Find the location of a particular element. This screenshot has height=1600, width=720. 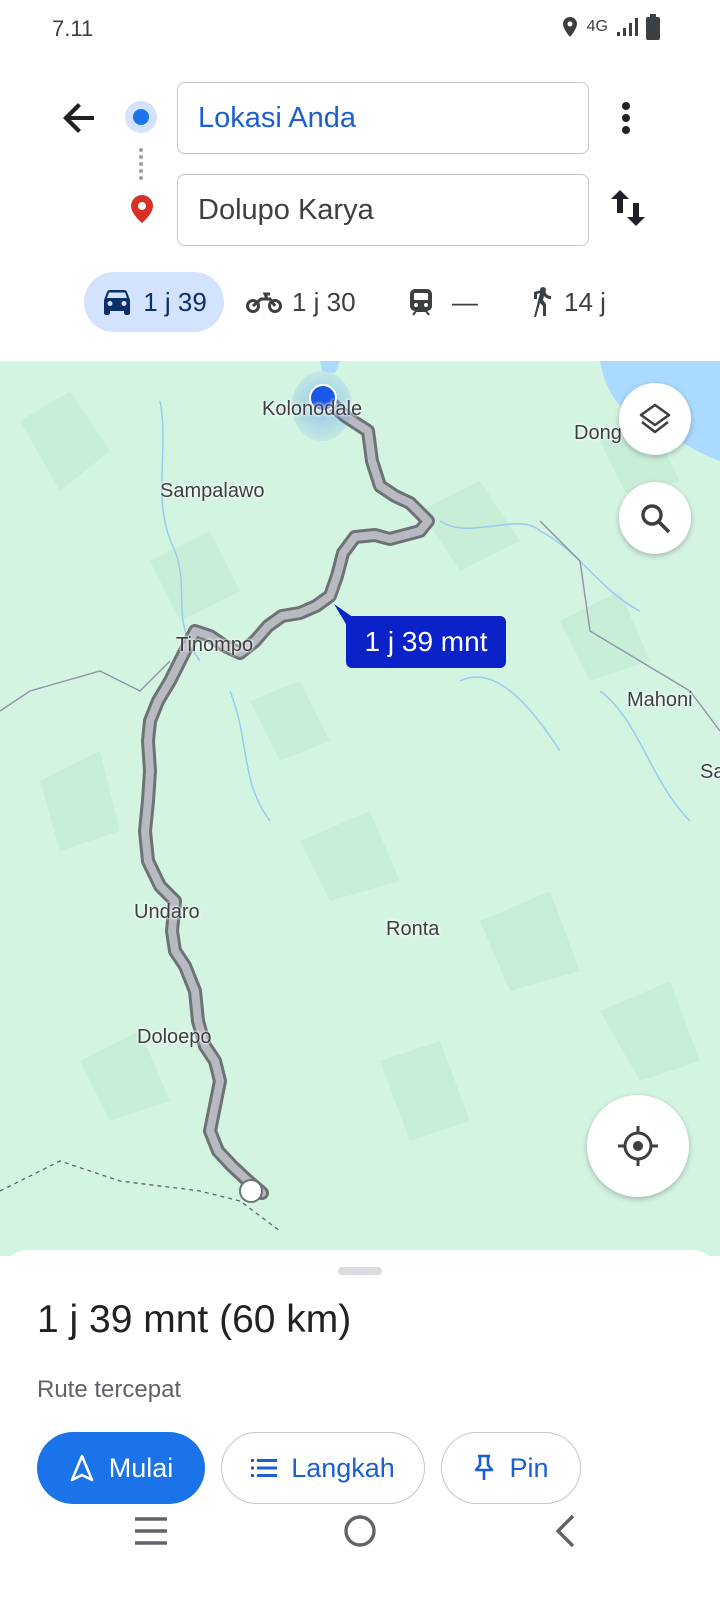

status-time: 7.11 is located at coordinates (73, 28).